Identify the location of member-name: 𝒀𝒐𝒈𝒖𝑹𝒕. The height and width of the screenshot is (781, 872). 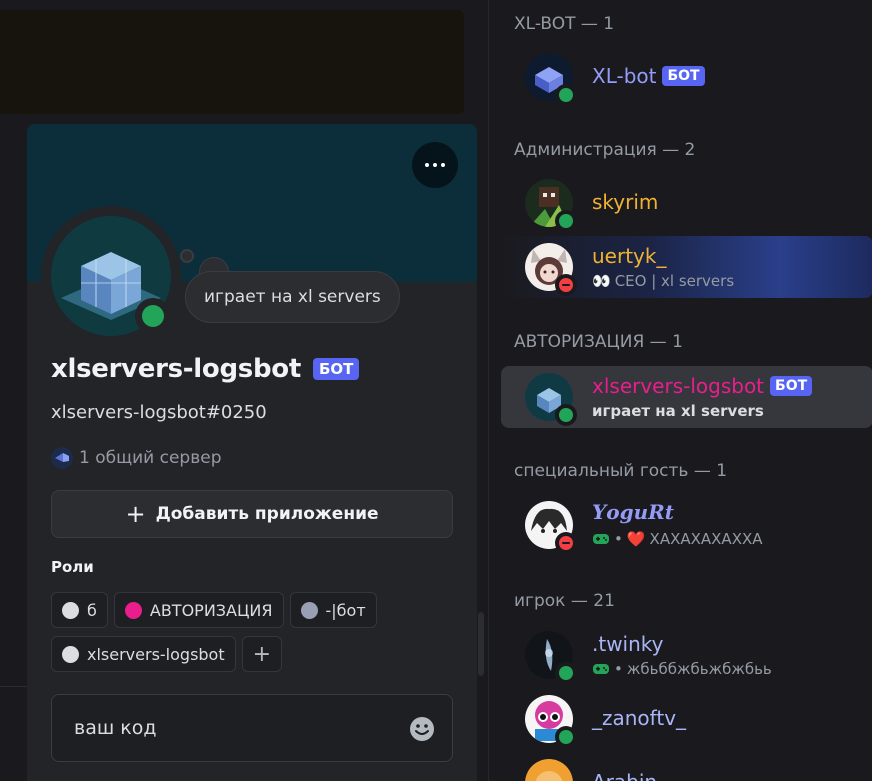
(633, 512).